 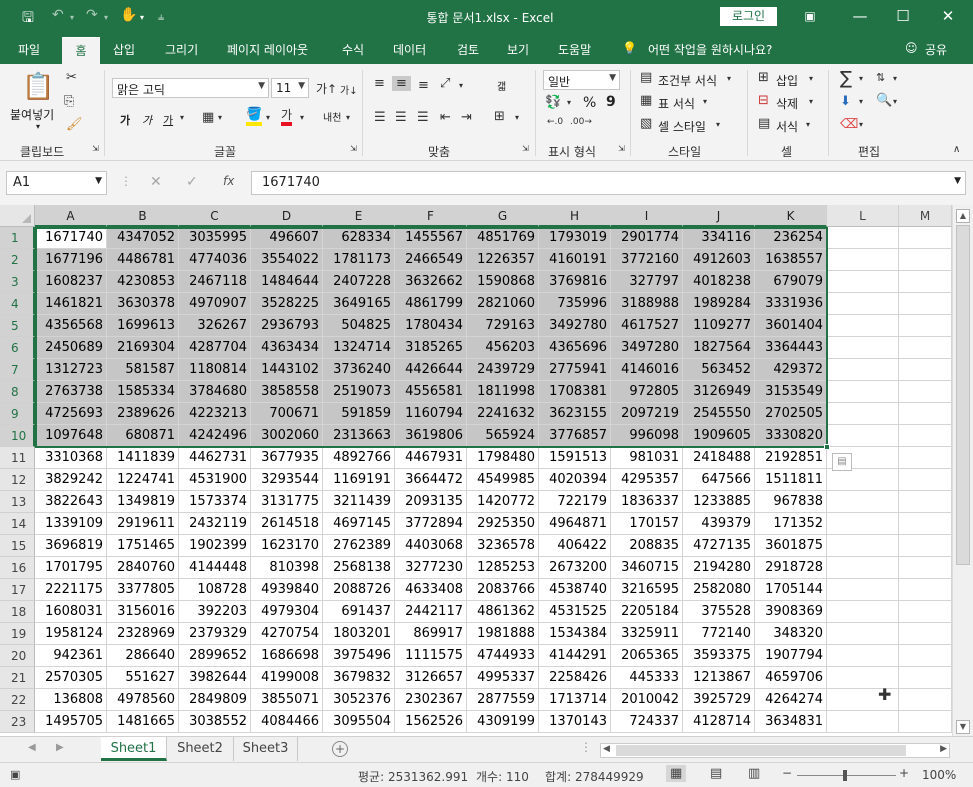 What do you see at coordinates (863, 414) in the screenshot?
I see `cell-l9` at bounding box center [863, 414].